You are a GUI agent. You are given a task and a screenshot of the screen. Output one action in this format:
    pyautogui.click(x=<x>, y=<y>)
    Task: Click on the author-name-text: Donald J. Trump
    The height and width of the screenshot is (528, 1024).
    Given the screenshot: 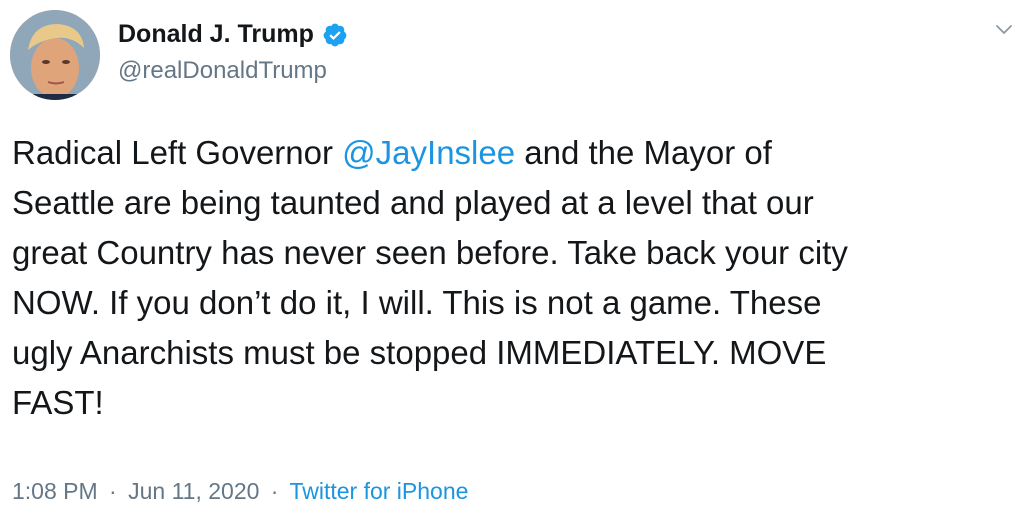 What is the action you would take?
    pyautogui.click(x=216, y=34)
    